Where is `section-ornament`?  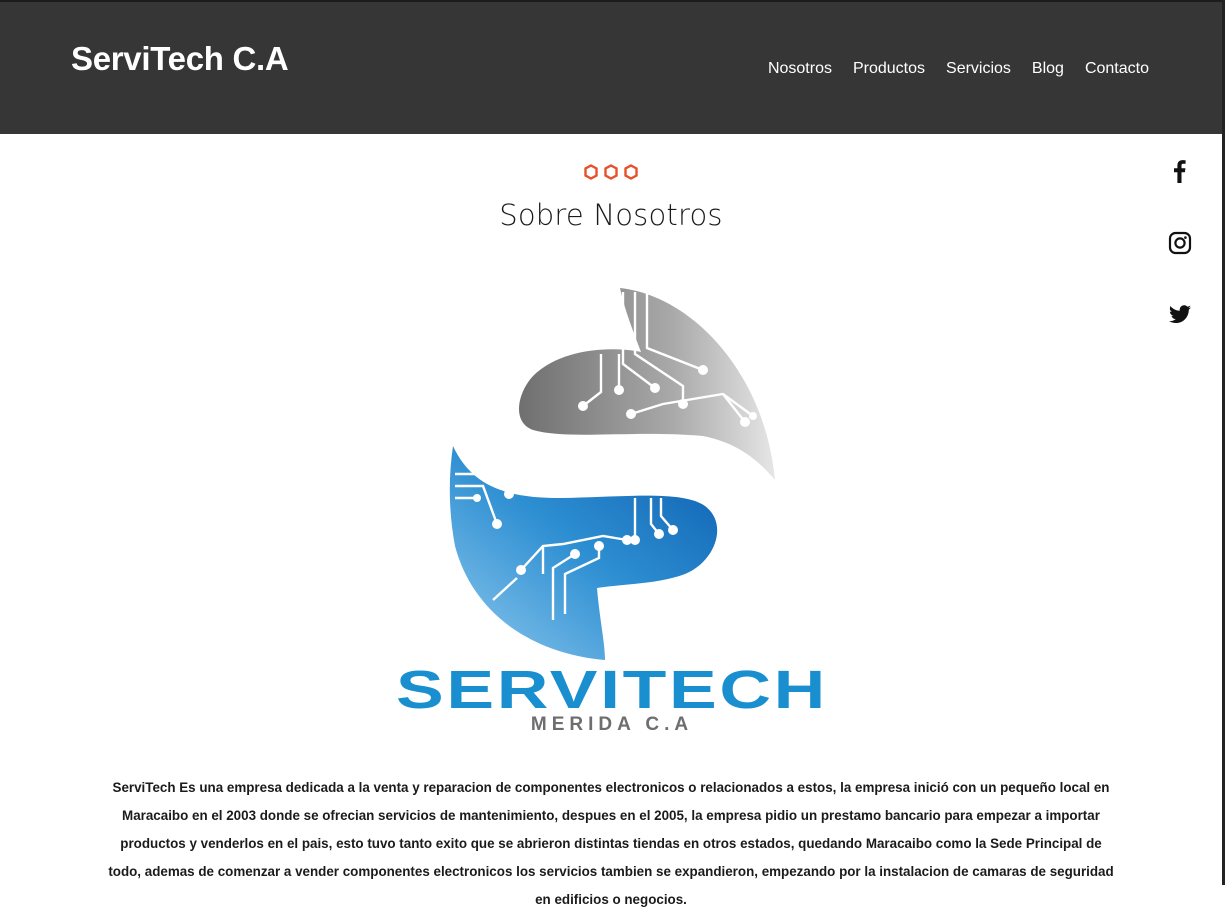
section-ornament is located at coordinates (611, 172).